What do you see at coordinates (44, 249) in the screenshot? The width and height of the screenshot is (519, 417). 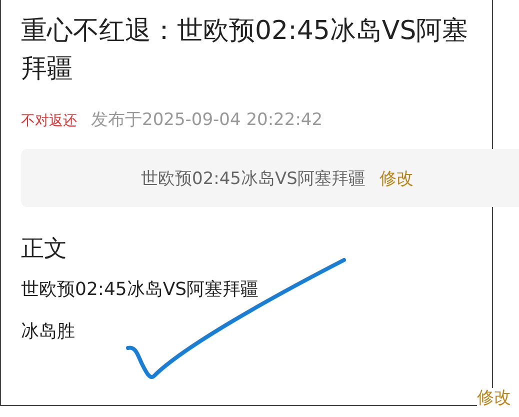 I see `section-heading: 正文` at bounding box center [44, 249].